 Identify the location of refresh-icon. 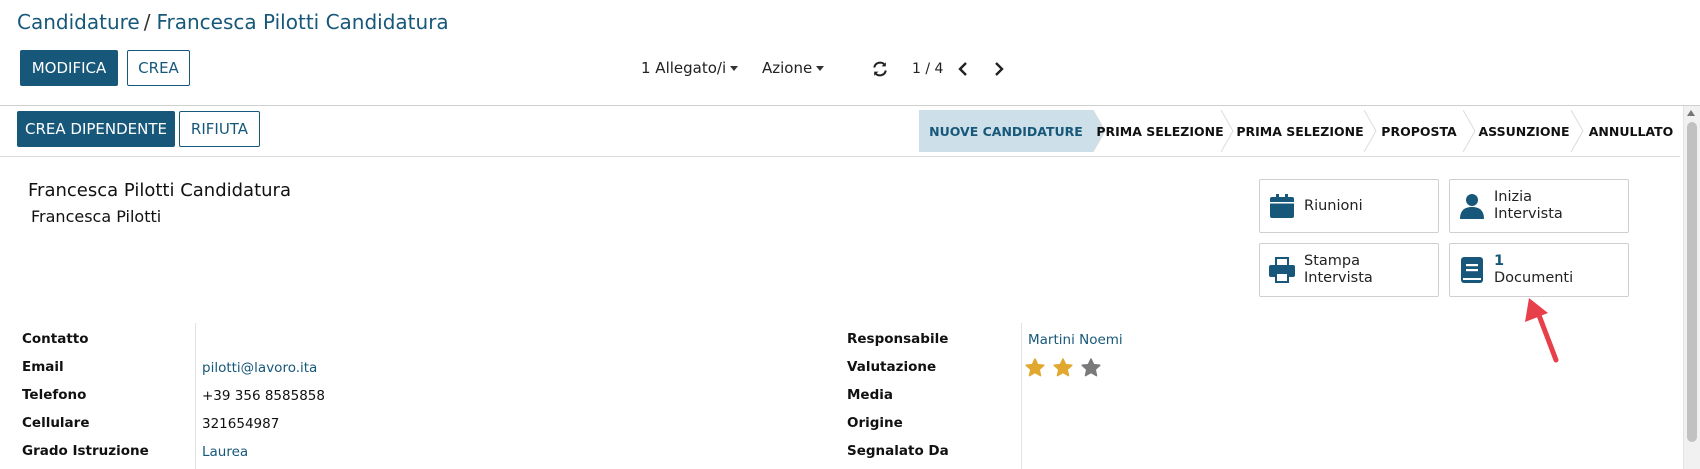
(880, 69).